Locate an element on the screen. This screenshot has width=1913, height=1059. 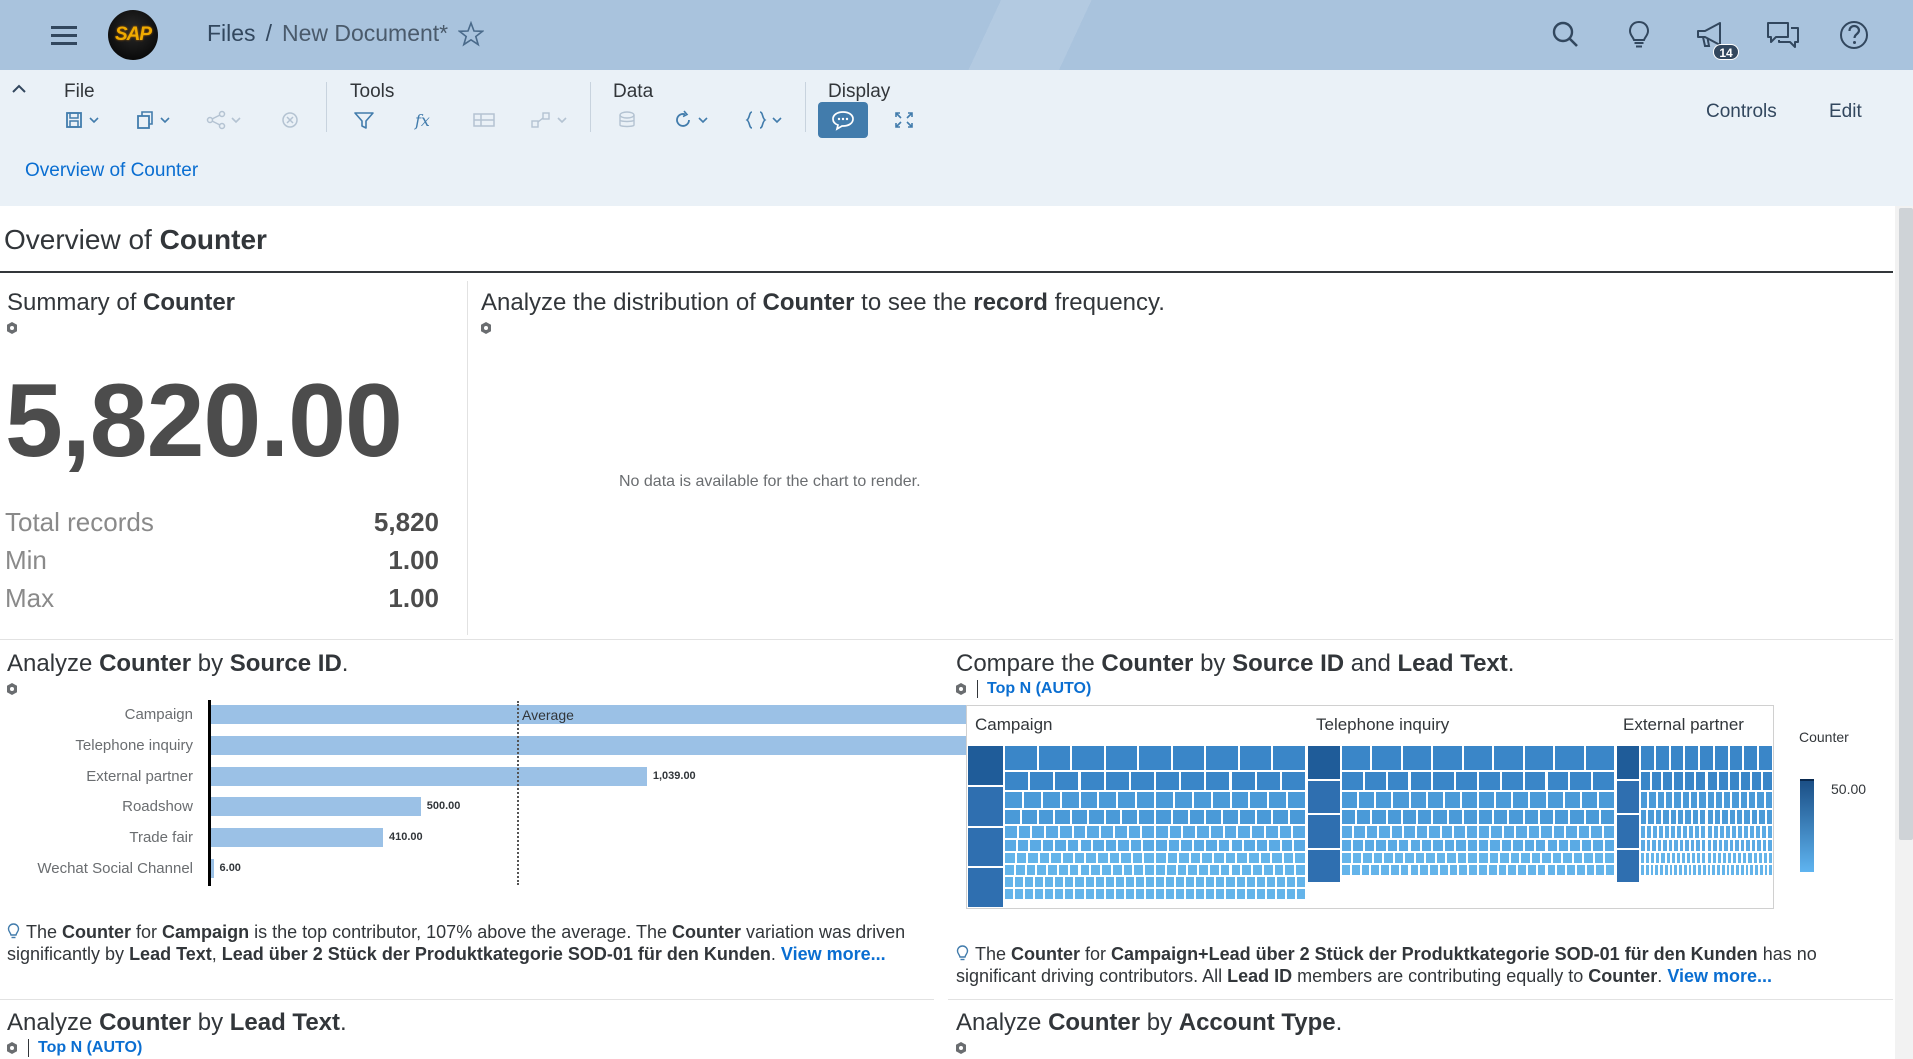
filter-button is located at coordinates (364, 120).